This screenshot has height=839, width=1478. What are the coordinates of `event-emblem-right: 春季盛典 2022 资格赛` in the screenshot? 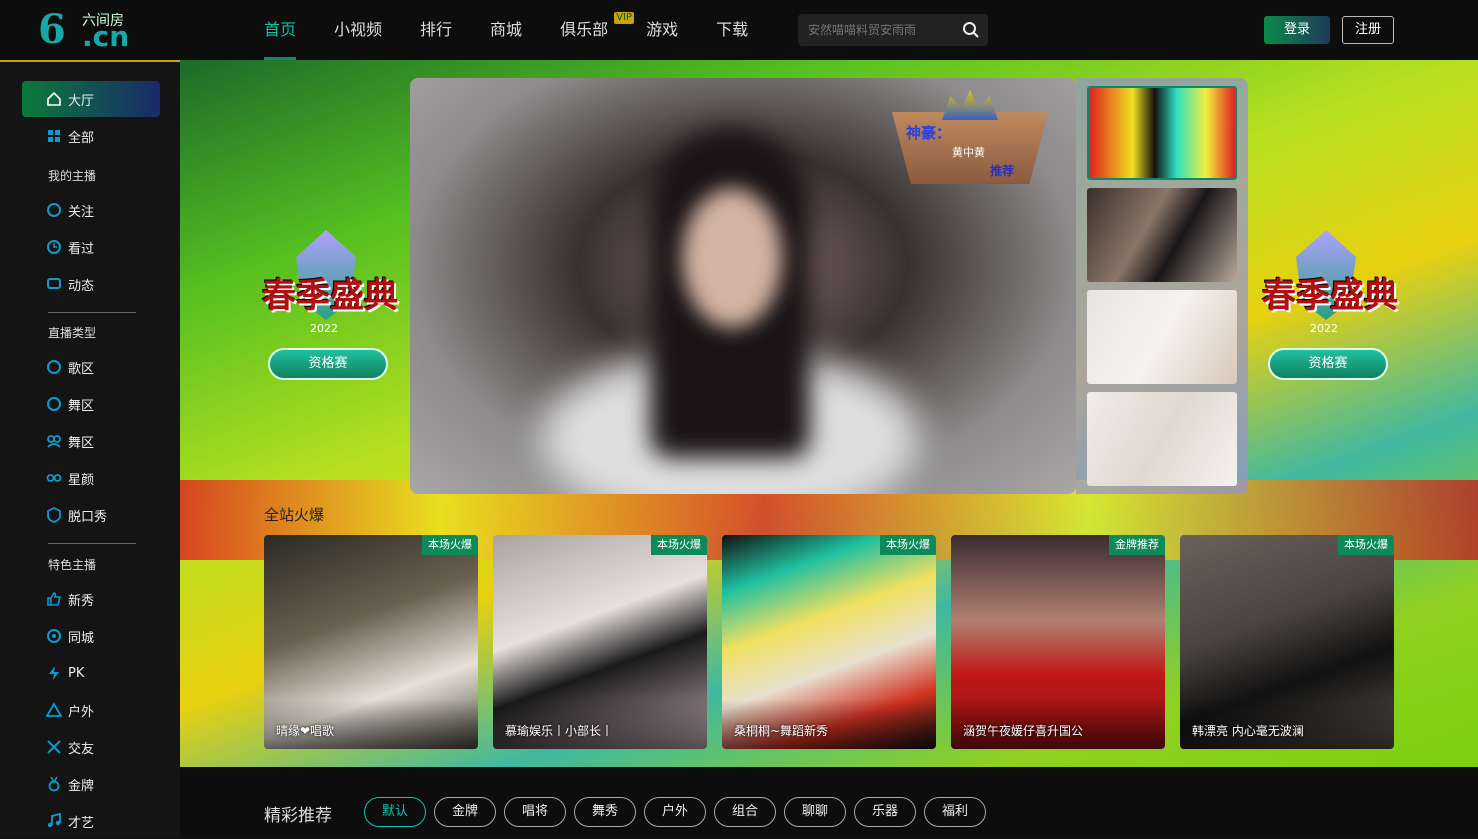 It's located at (1330, 310).